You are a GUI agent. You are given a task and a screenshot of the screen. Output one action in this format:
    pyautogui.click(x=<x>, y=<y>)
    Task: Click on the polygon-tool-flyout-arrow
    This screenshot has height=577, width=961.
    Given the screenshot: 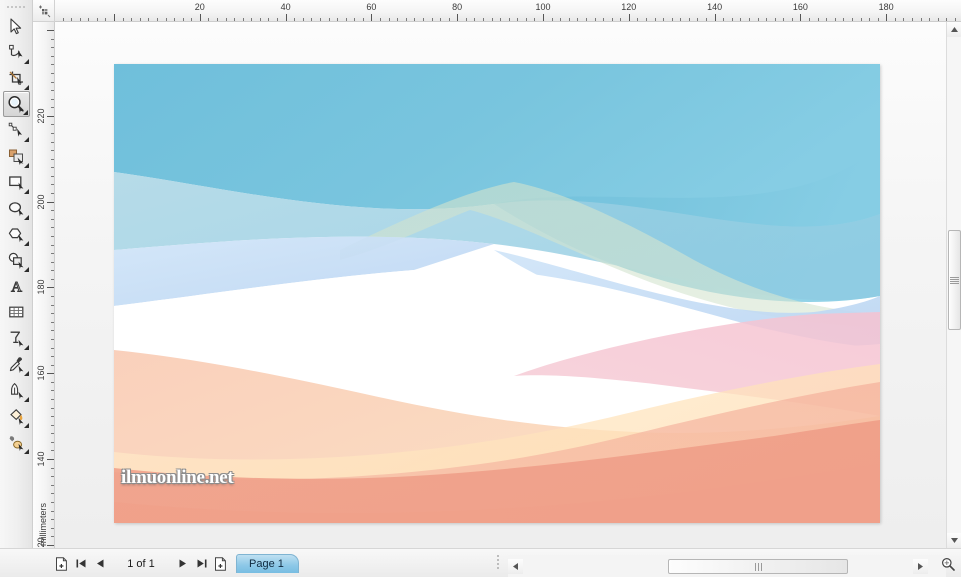 What is the action you would take?
    pyautogui.click(x=26, y=243)
    